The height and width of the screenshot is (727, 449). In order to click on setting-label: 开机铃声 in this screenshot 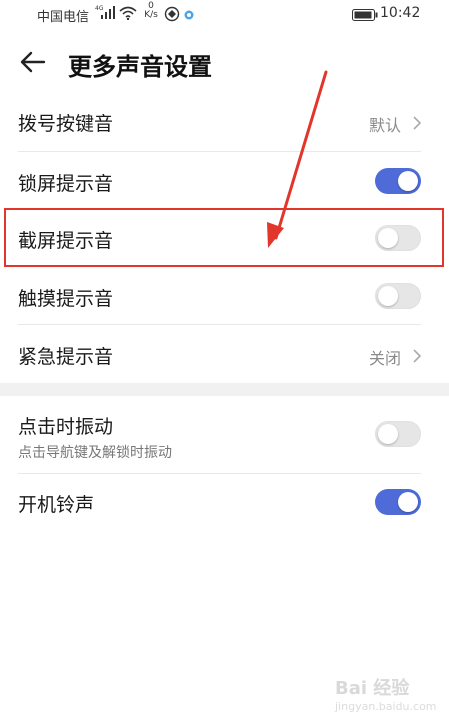, I will do `click(56, 505)`.